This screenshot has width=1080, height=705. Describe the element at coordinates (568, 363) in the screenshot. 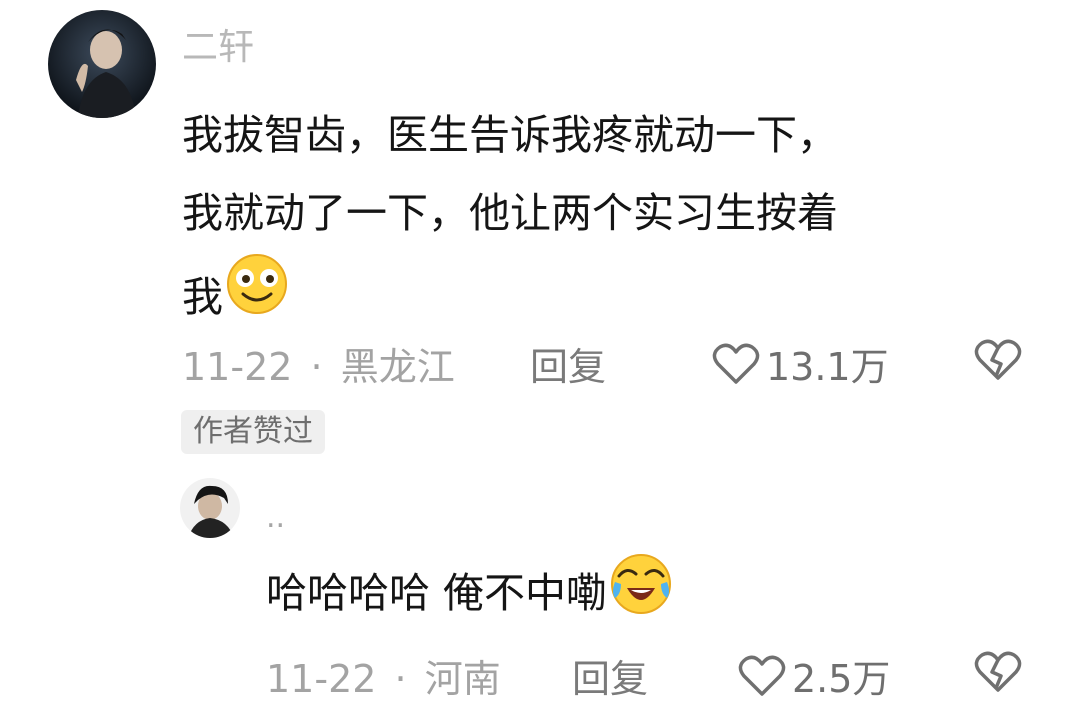

I see `comment-reply-button: 回复` at that location.